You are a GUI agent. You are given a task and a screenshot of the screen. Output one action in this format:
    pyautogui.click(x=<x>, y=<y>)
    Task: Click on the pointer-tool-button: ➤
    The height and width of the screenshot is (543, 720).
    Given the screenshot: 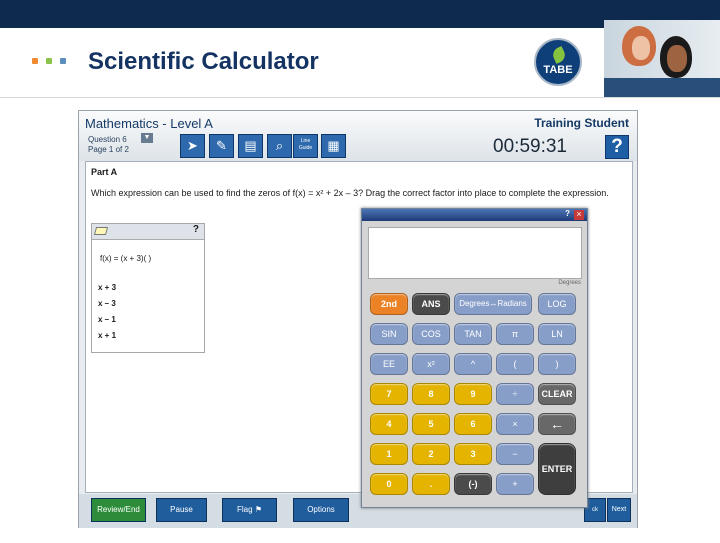 What is the action you would take?
    pyautogui.click(x=192, y=146)
    